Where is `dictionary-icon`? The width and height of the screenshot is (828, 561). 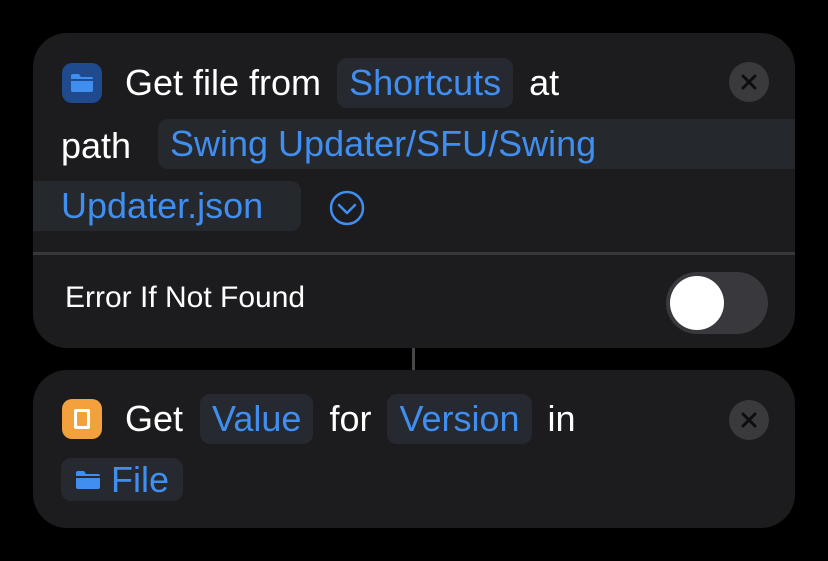
dictionary-icon is located at coordinates (82, 419).